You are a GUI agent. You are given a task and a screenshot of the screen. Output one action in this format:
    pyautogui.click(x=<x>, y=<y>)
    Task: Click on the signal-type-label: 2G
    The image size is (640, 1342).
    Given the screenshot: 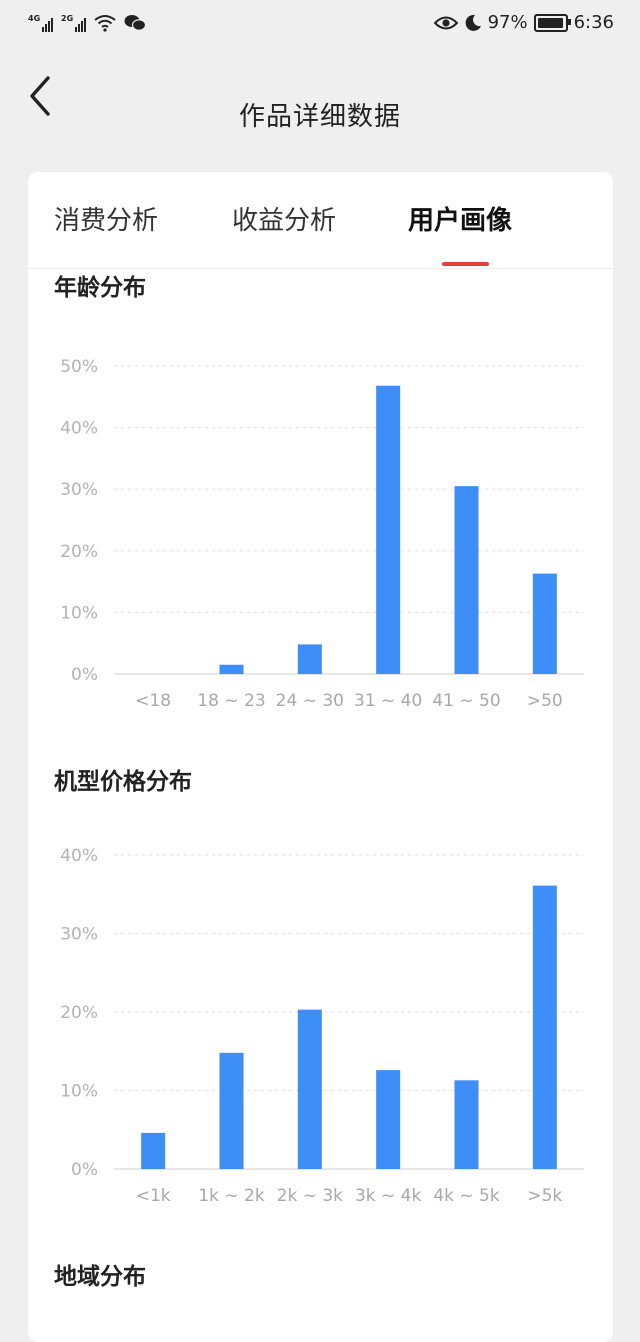 What is the action you would take?
    pyautogui.click(x=67, y=18)
    